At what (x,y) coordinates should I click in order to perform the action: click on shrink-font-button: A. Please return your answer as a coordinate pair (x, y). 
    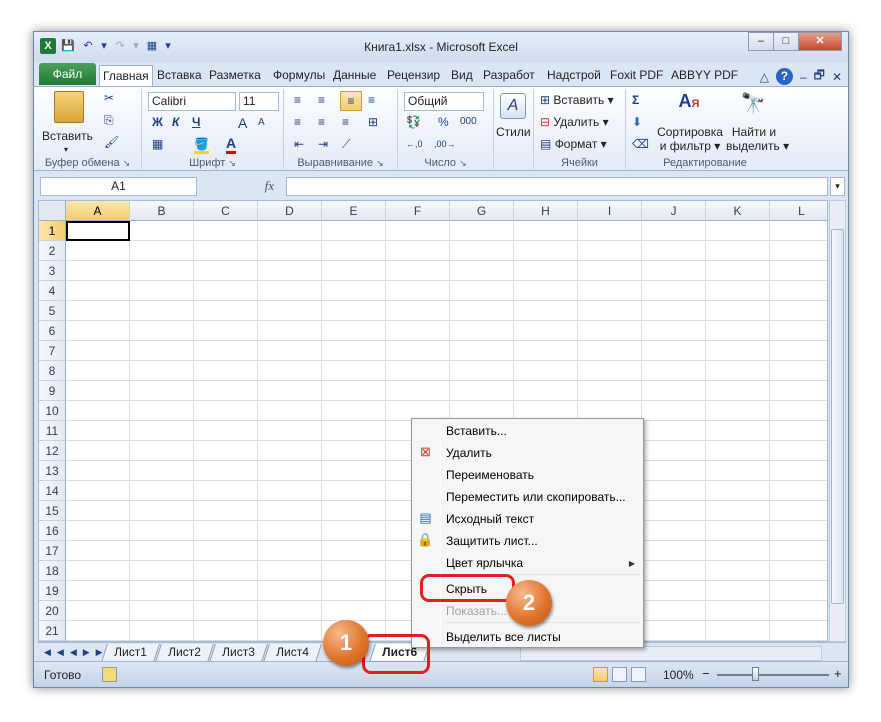
    Looking at the image, I should click on (261, 122).